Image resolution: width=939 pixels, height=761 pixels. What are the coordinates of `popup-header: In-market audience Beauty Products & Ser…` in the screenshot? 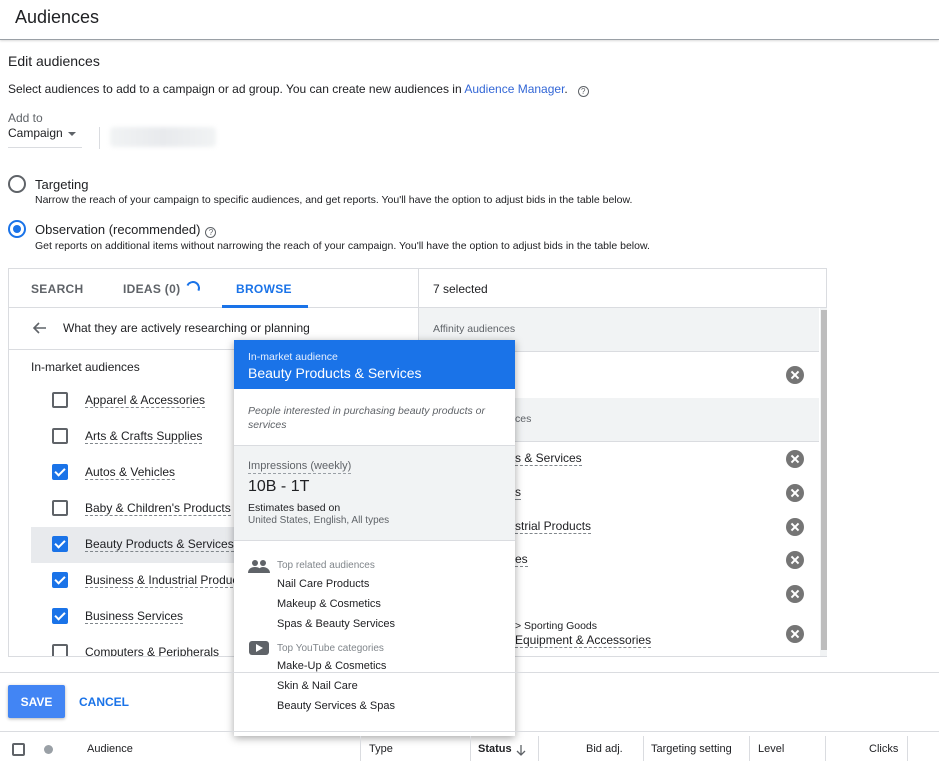 It's located at (374, 364).